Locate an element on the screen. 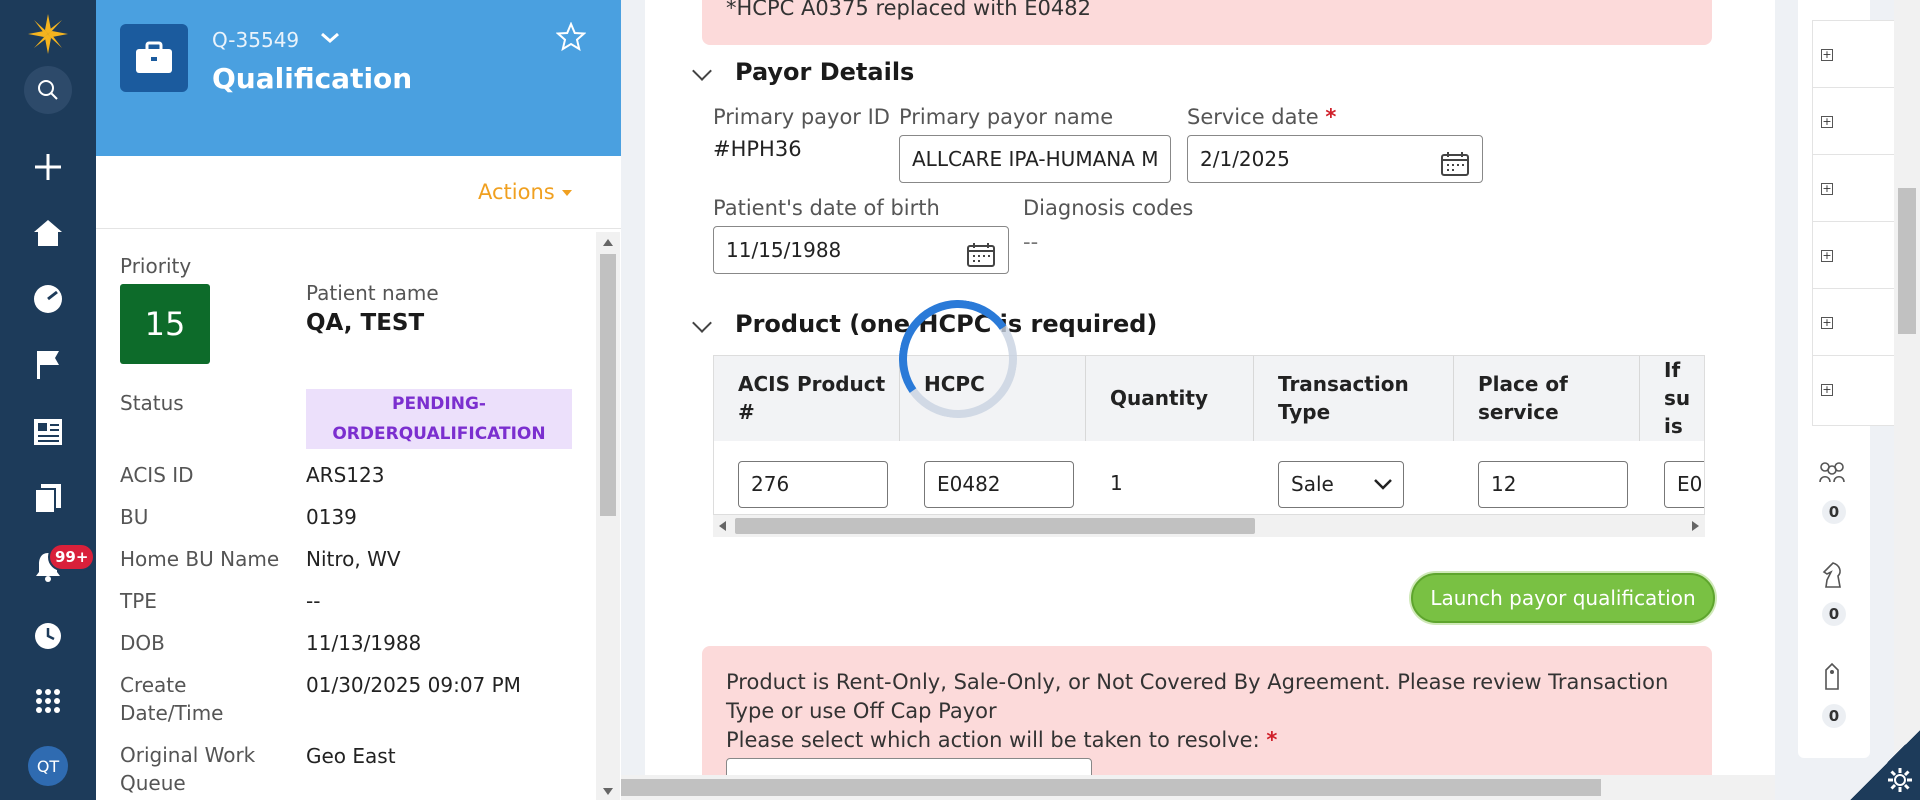  divider is located at coordinates (358, 228).